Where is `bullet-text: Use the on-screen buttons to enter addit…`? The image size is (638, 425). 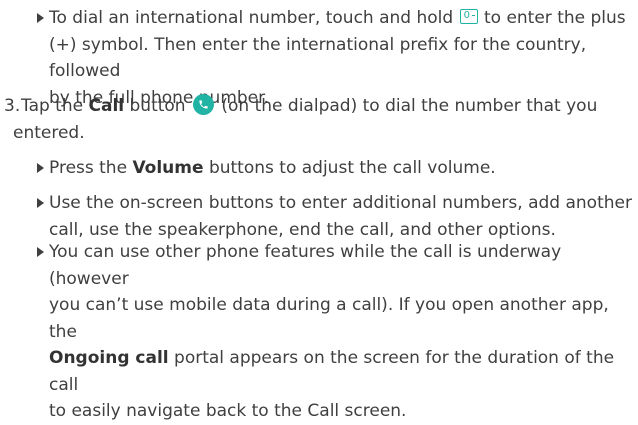 bullet-text: Use the on-screen buttons to enter addit… is located at coordinates (340, 216).